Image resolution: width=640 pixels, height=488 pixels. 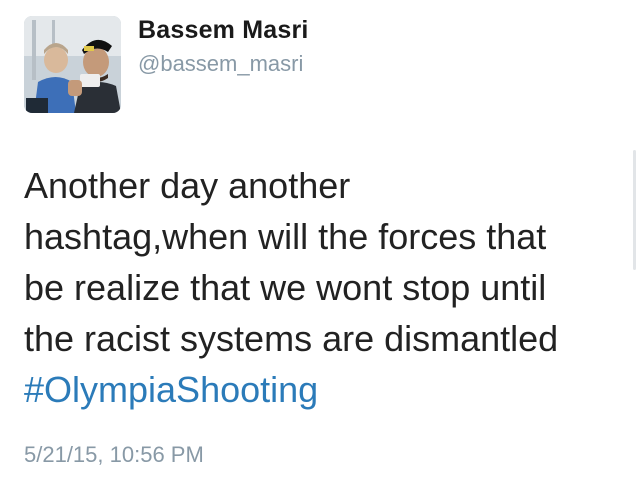 What do you see at coordinates (285, 236) in the screenshot?
I see `tweet-line: hashtag,when will the forces that` at bounding box center [285, 236].